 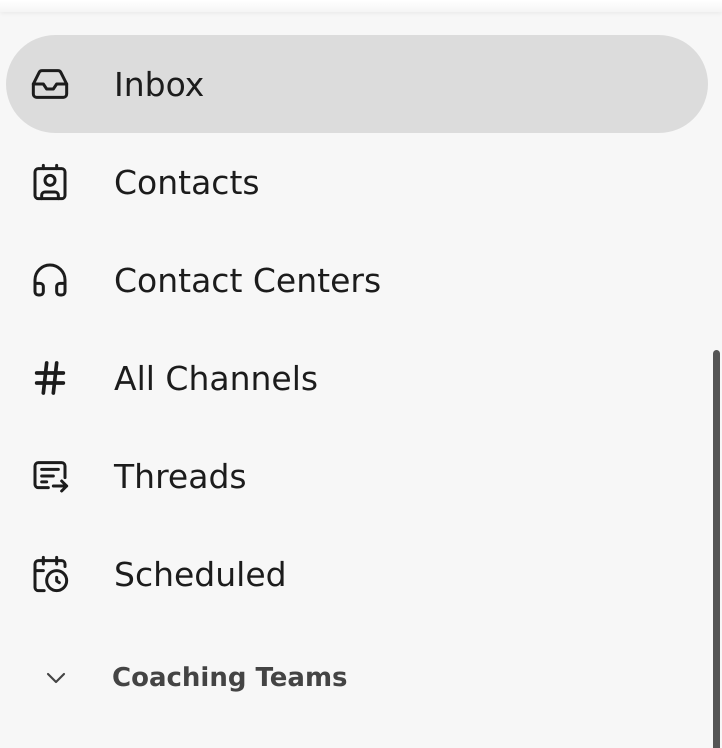 What do you see at coordinates (357, 182) in the screenshot?
I see `nav-item: Contacts` at bounding box center [357, 182].